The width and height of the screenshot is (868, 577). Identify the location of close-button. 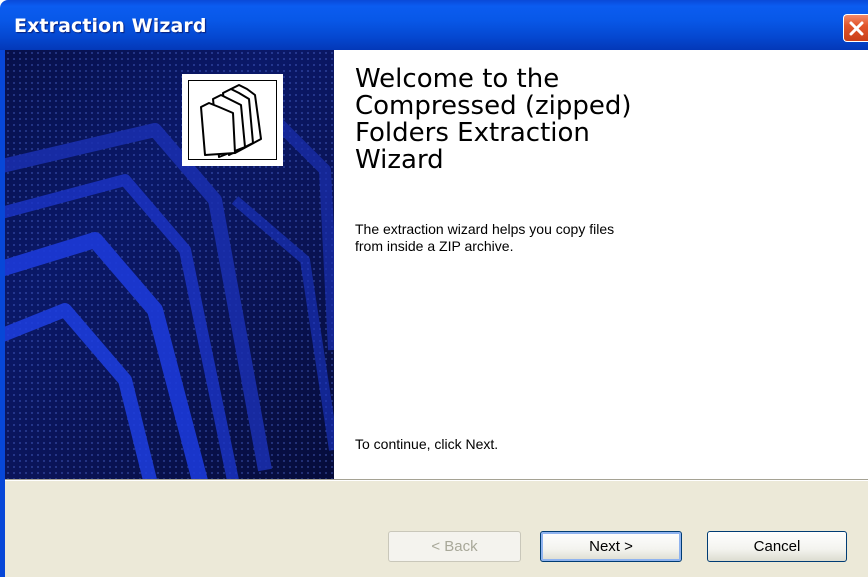
(855, 28).